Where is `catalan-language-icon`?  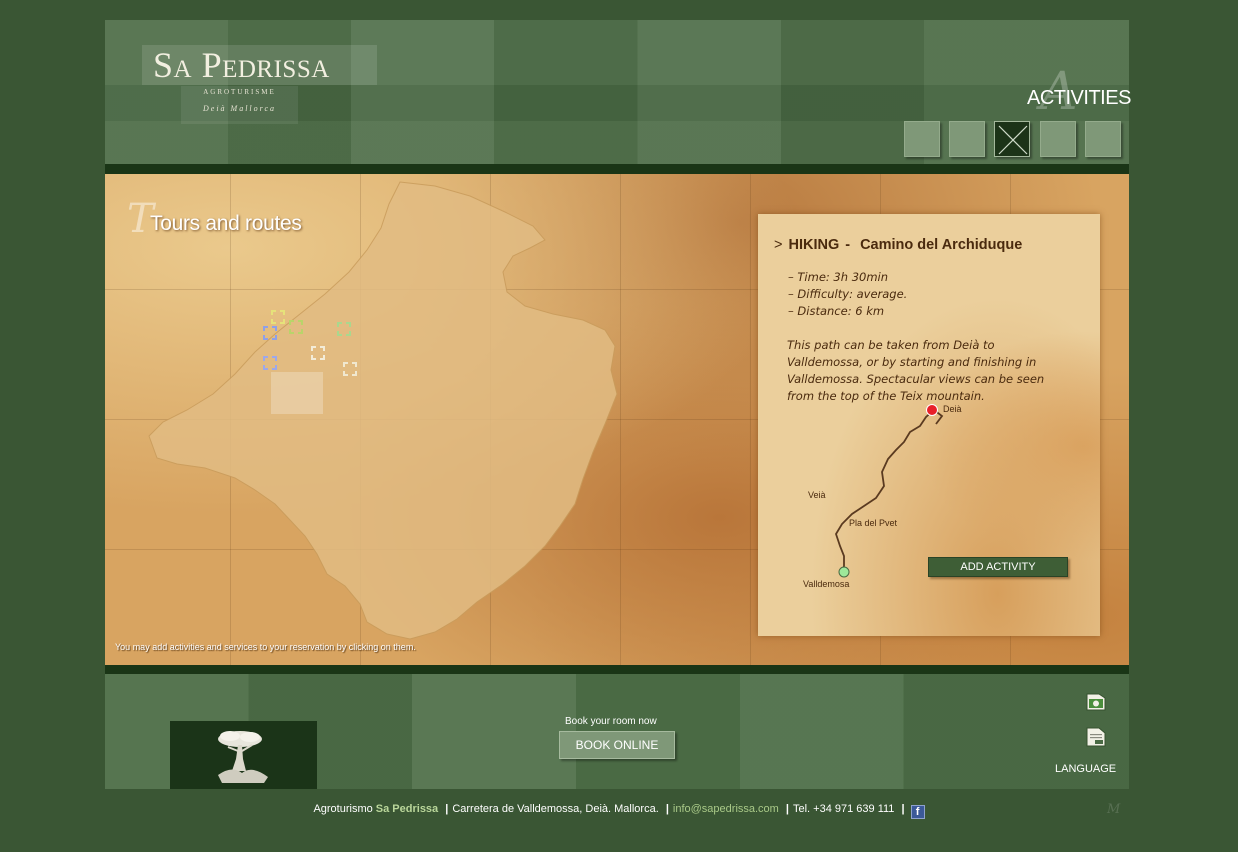
catalan-language-icon is located at coordinates (1096, 701).